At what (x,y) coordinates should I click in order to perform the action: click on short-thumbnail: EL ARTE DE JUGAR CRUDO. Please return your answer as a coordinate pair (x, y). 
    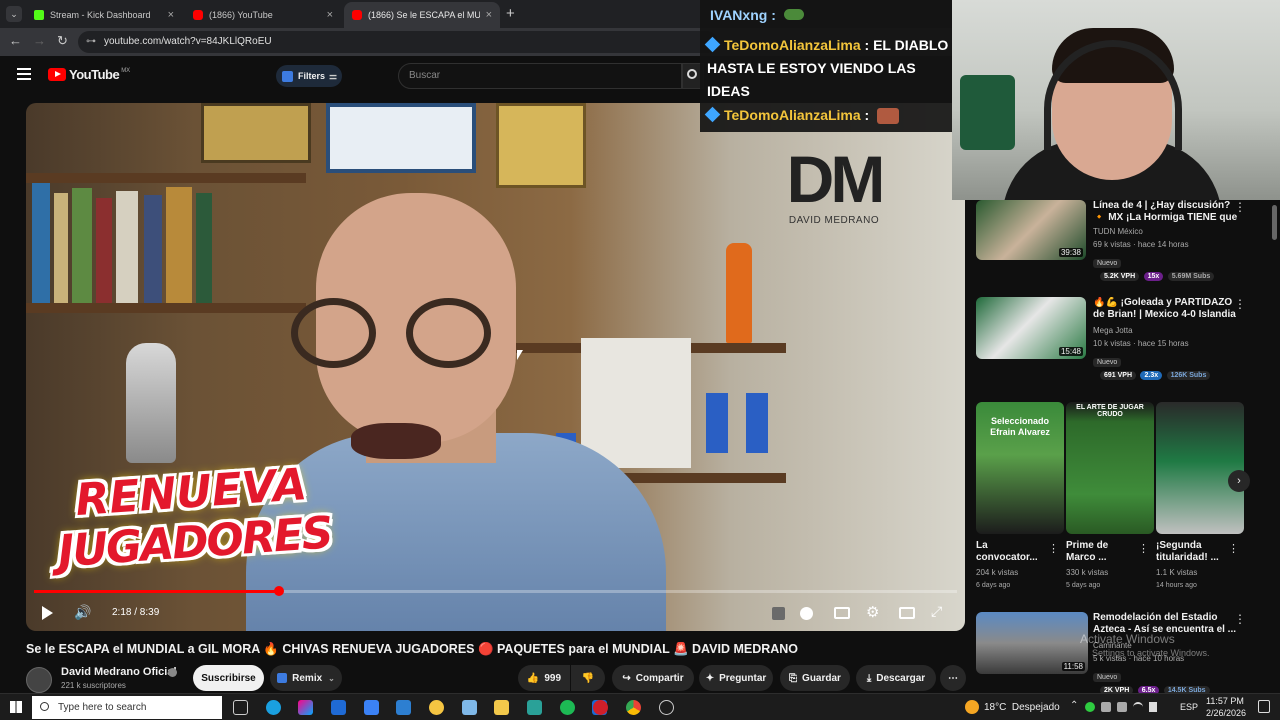
    Looking at the image, I should click on (1110, 468).